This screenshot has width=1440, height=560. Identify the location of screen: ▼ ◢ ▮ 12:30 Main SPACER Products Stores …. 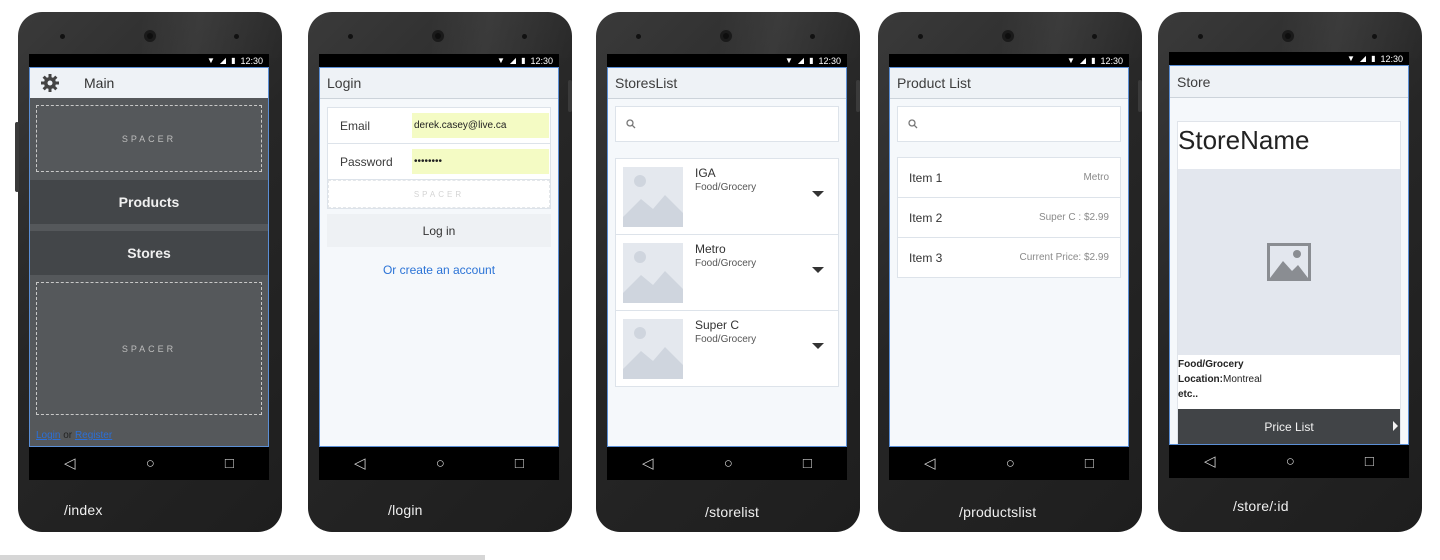
(149, 267).